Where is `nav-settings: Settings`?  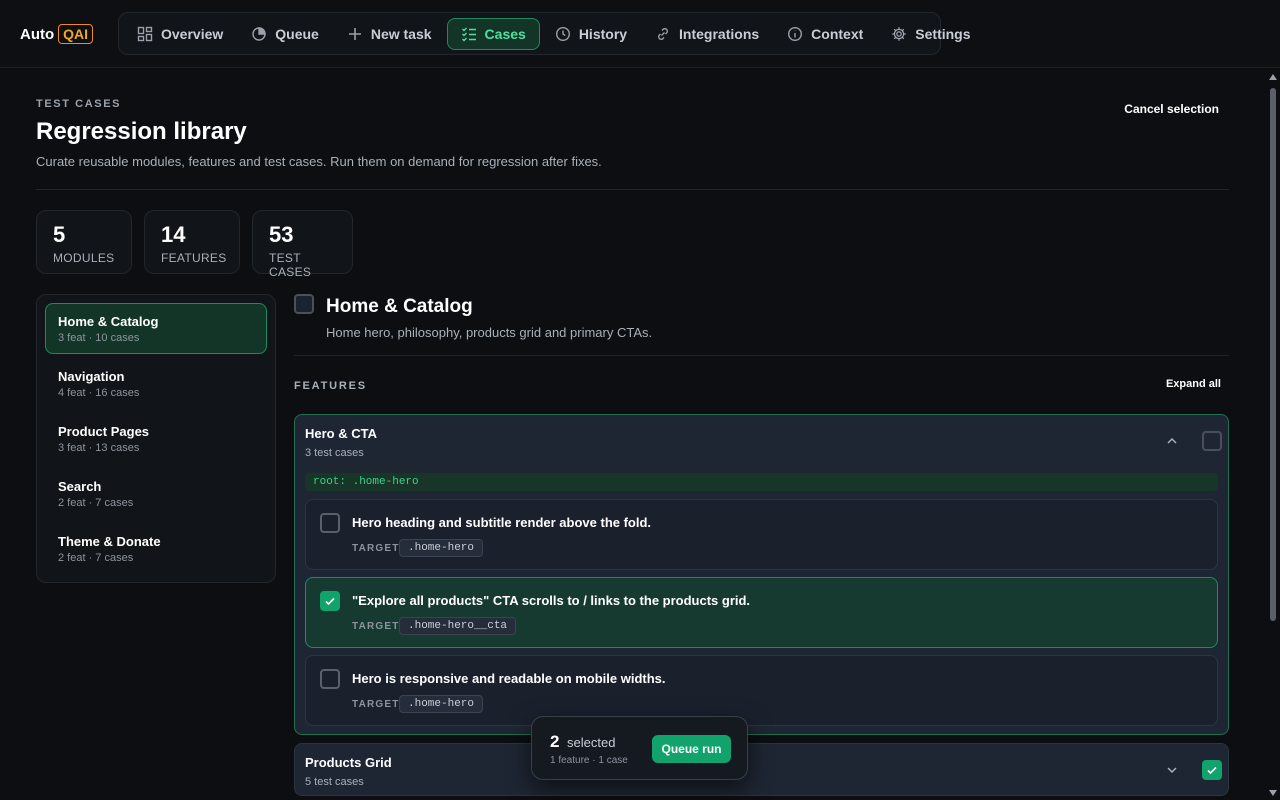
nav-settings: Settings is located at coordinates (930, 34).